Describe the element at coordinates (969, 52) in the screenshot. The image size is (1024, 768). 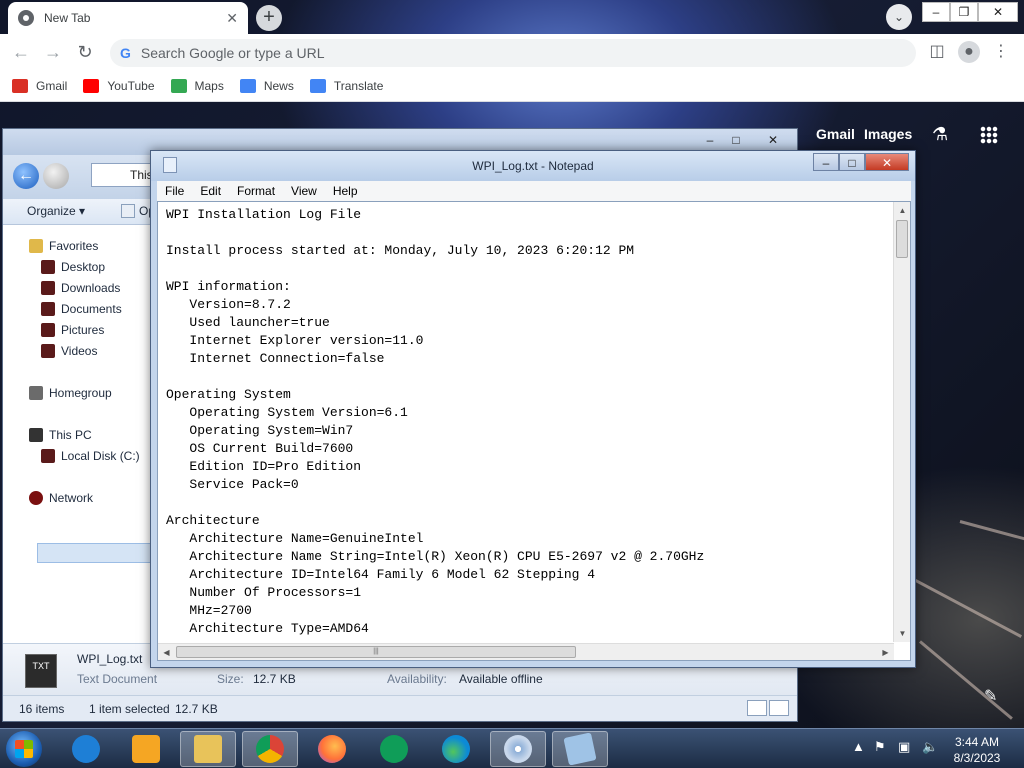
I see `profile-avatar-icon: ●` at that location.